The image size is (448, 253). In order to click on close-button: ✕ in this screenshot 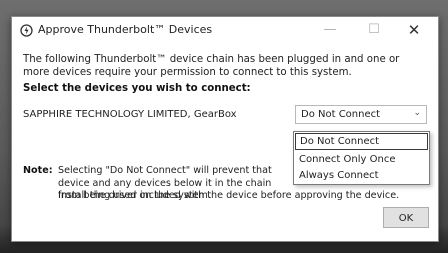, I will do `click(414, 30)`.